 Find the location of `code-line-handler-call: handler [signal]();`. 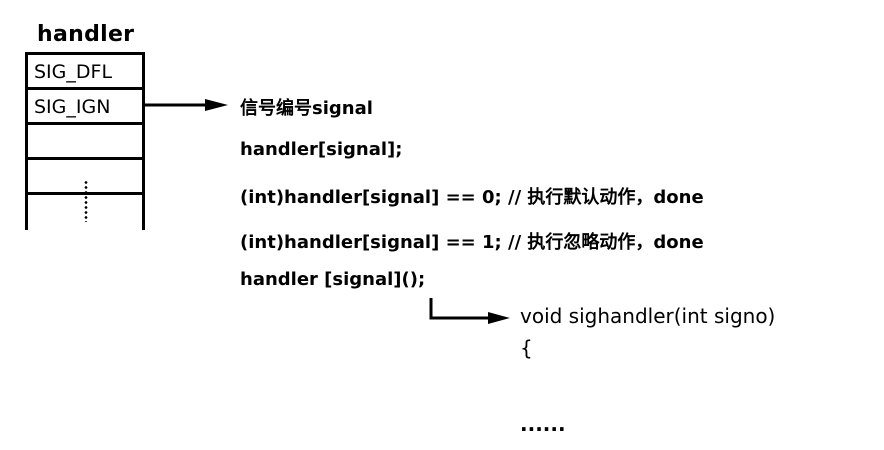

code-line-handler-call: handler [signal](); is located at coordinates (333, 279).